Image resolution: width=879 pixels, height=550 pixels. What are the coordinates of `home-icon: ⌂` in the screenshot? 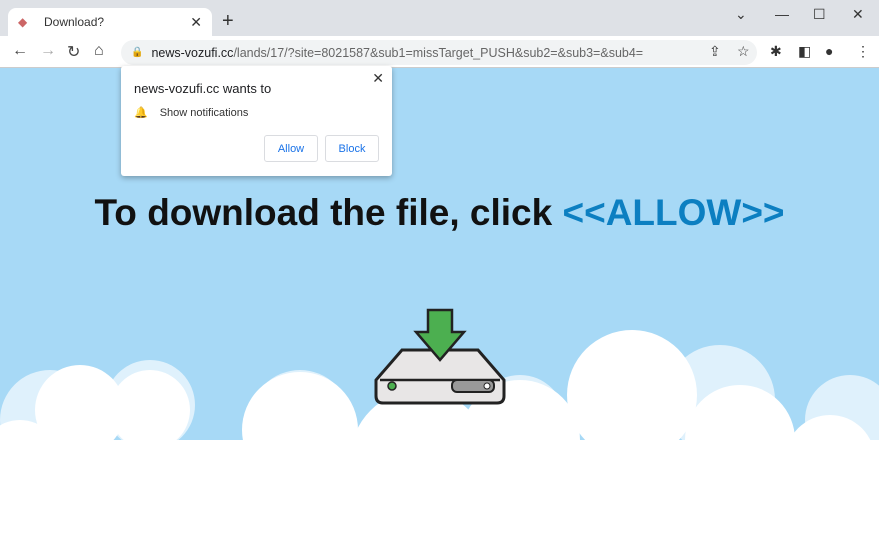 It's located at (99, 51).